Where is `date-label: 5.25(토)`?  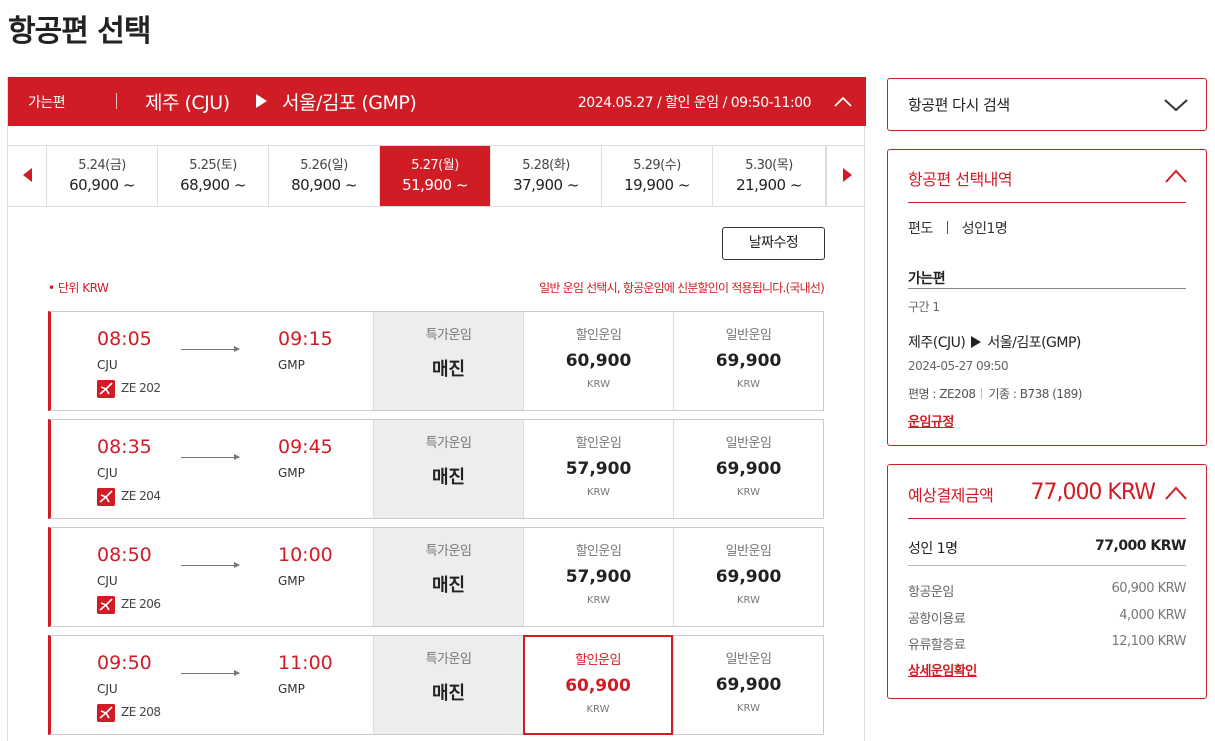 date-label: 5.25(토) is located at coordinates (213, 165).